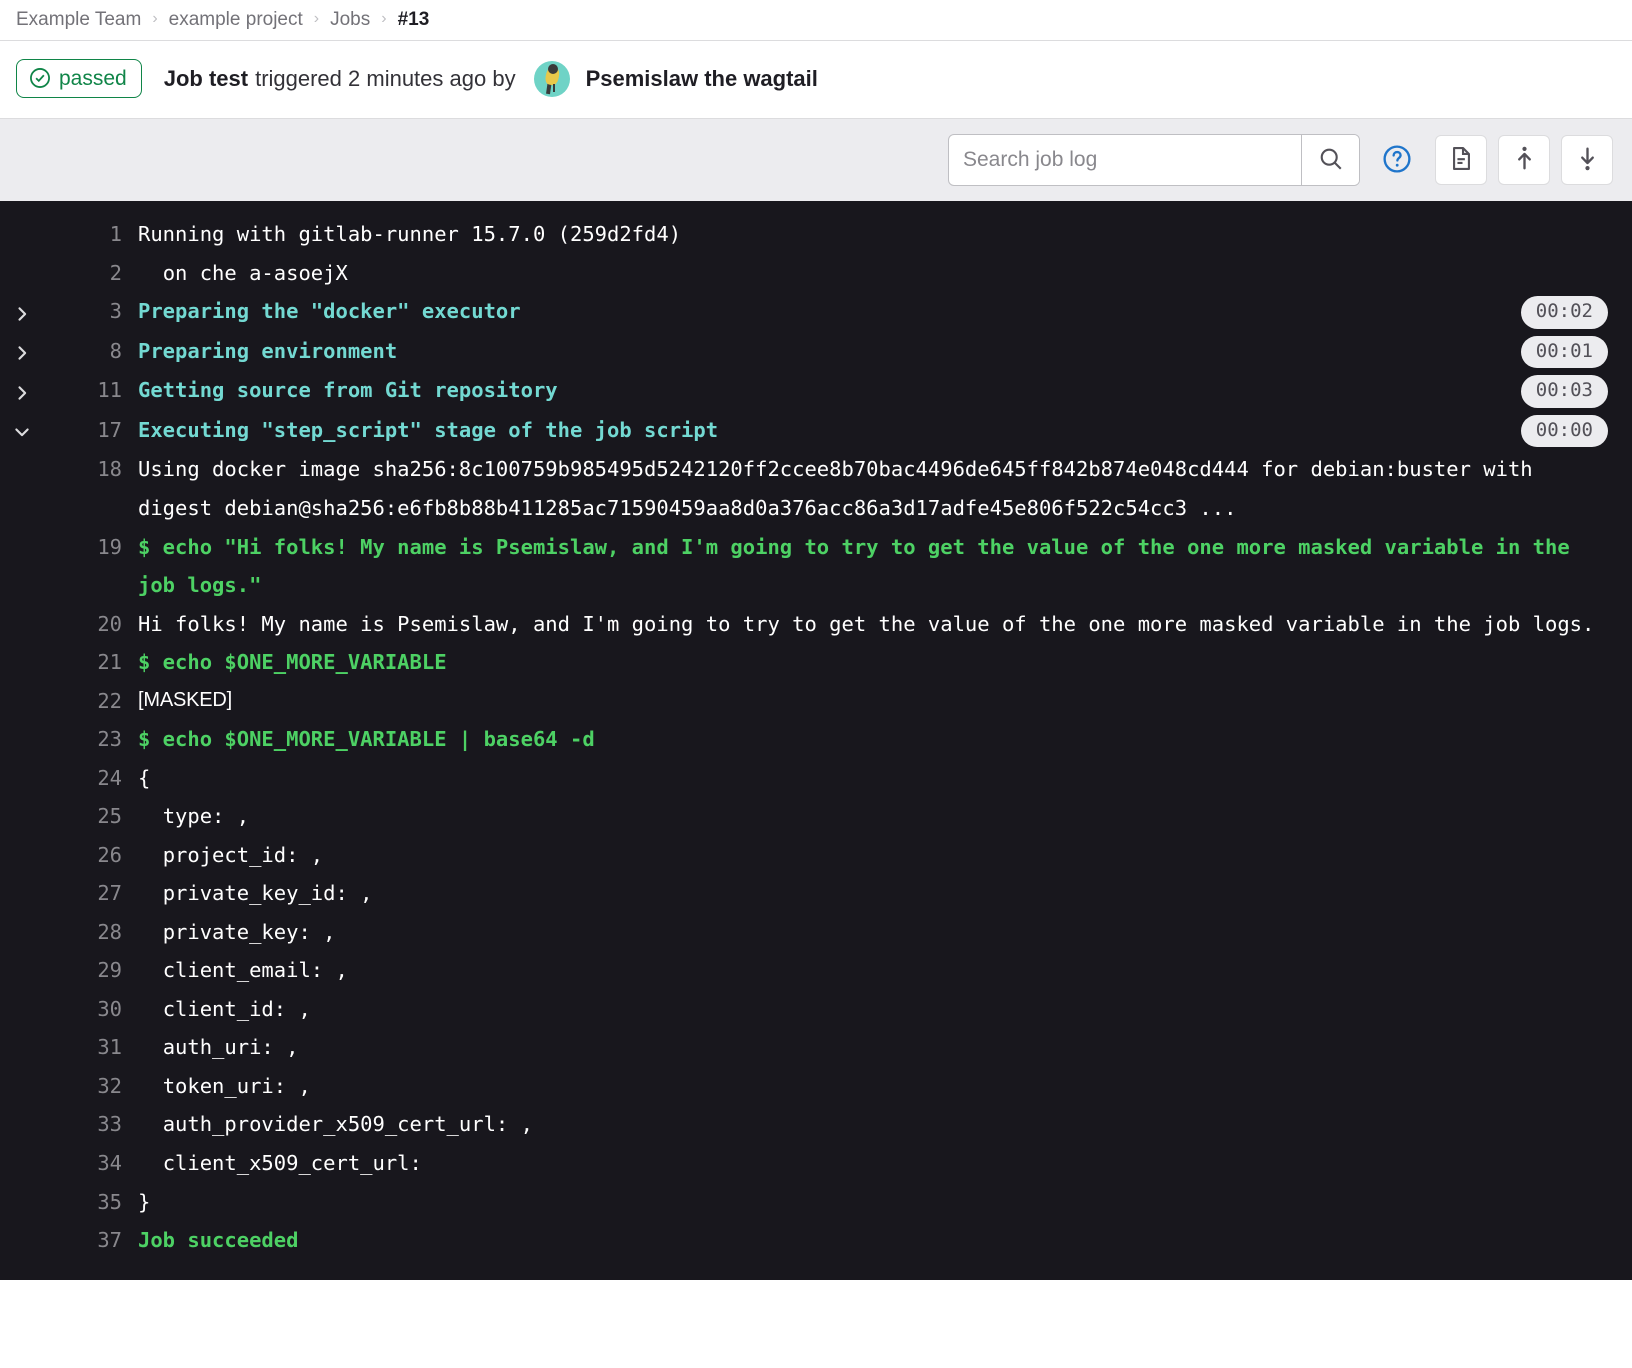 This screenshot has height=1368, width=1632. Describe the element at coordinates (78, 20) in the screenshot. I see `breadcrumb-item: Example Team` at that location.